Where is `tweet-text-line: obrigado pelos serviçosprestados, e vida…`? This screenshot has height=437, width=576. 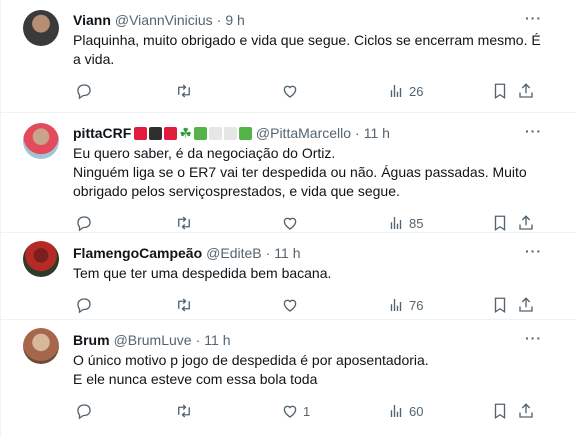 tweet-text-line: obrigado pelos serviçosprestados, e vida… is located at coordinates (236, 191).